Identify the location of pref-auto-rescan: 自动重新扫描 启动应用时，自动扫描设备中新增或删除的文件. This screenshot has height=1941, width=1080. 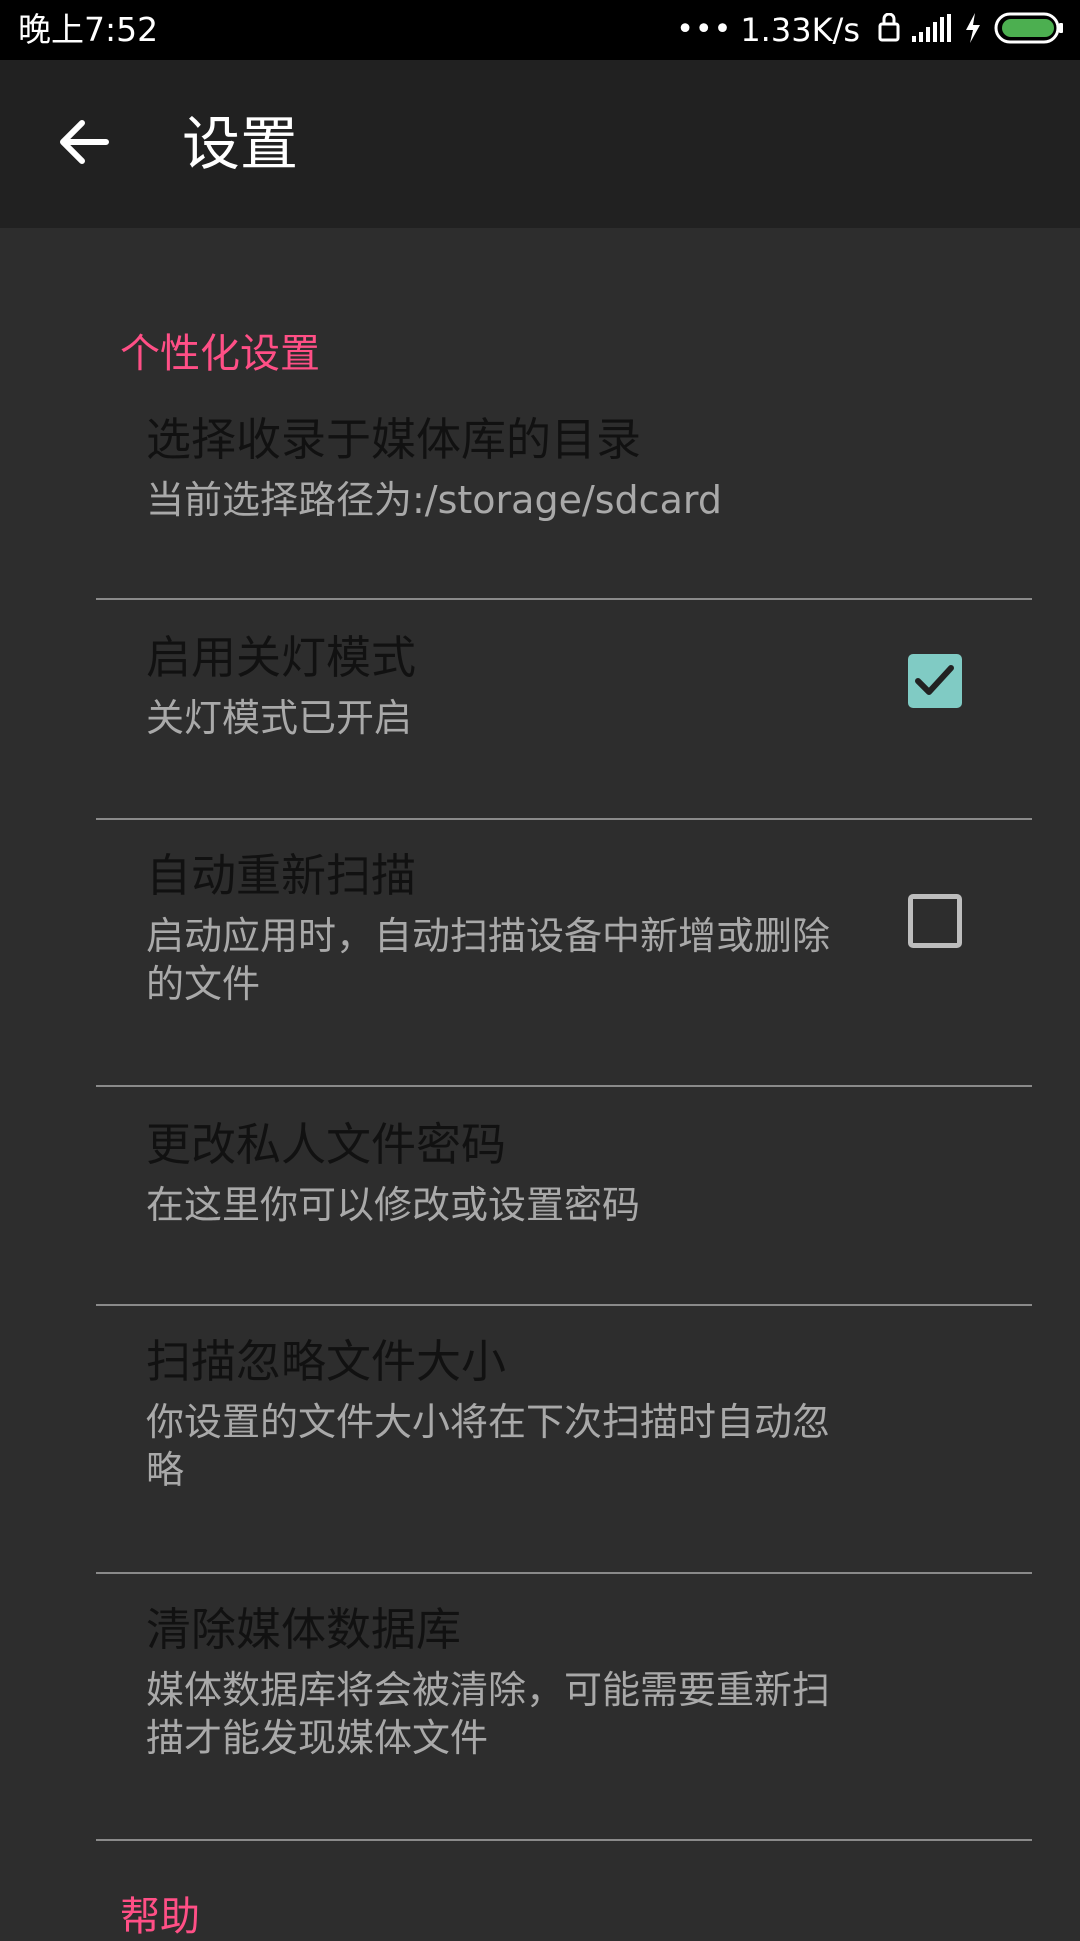
(540, 953).